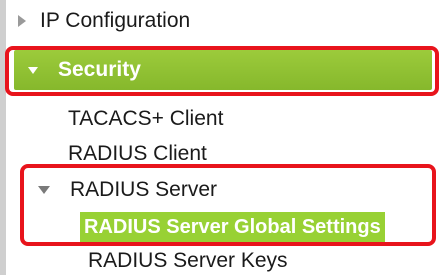  Describe the element at coordinates (3, 137) in the screenshot. I see `left-border` at that location.